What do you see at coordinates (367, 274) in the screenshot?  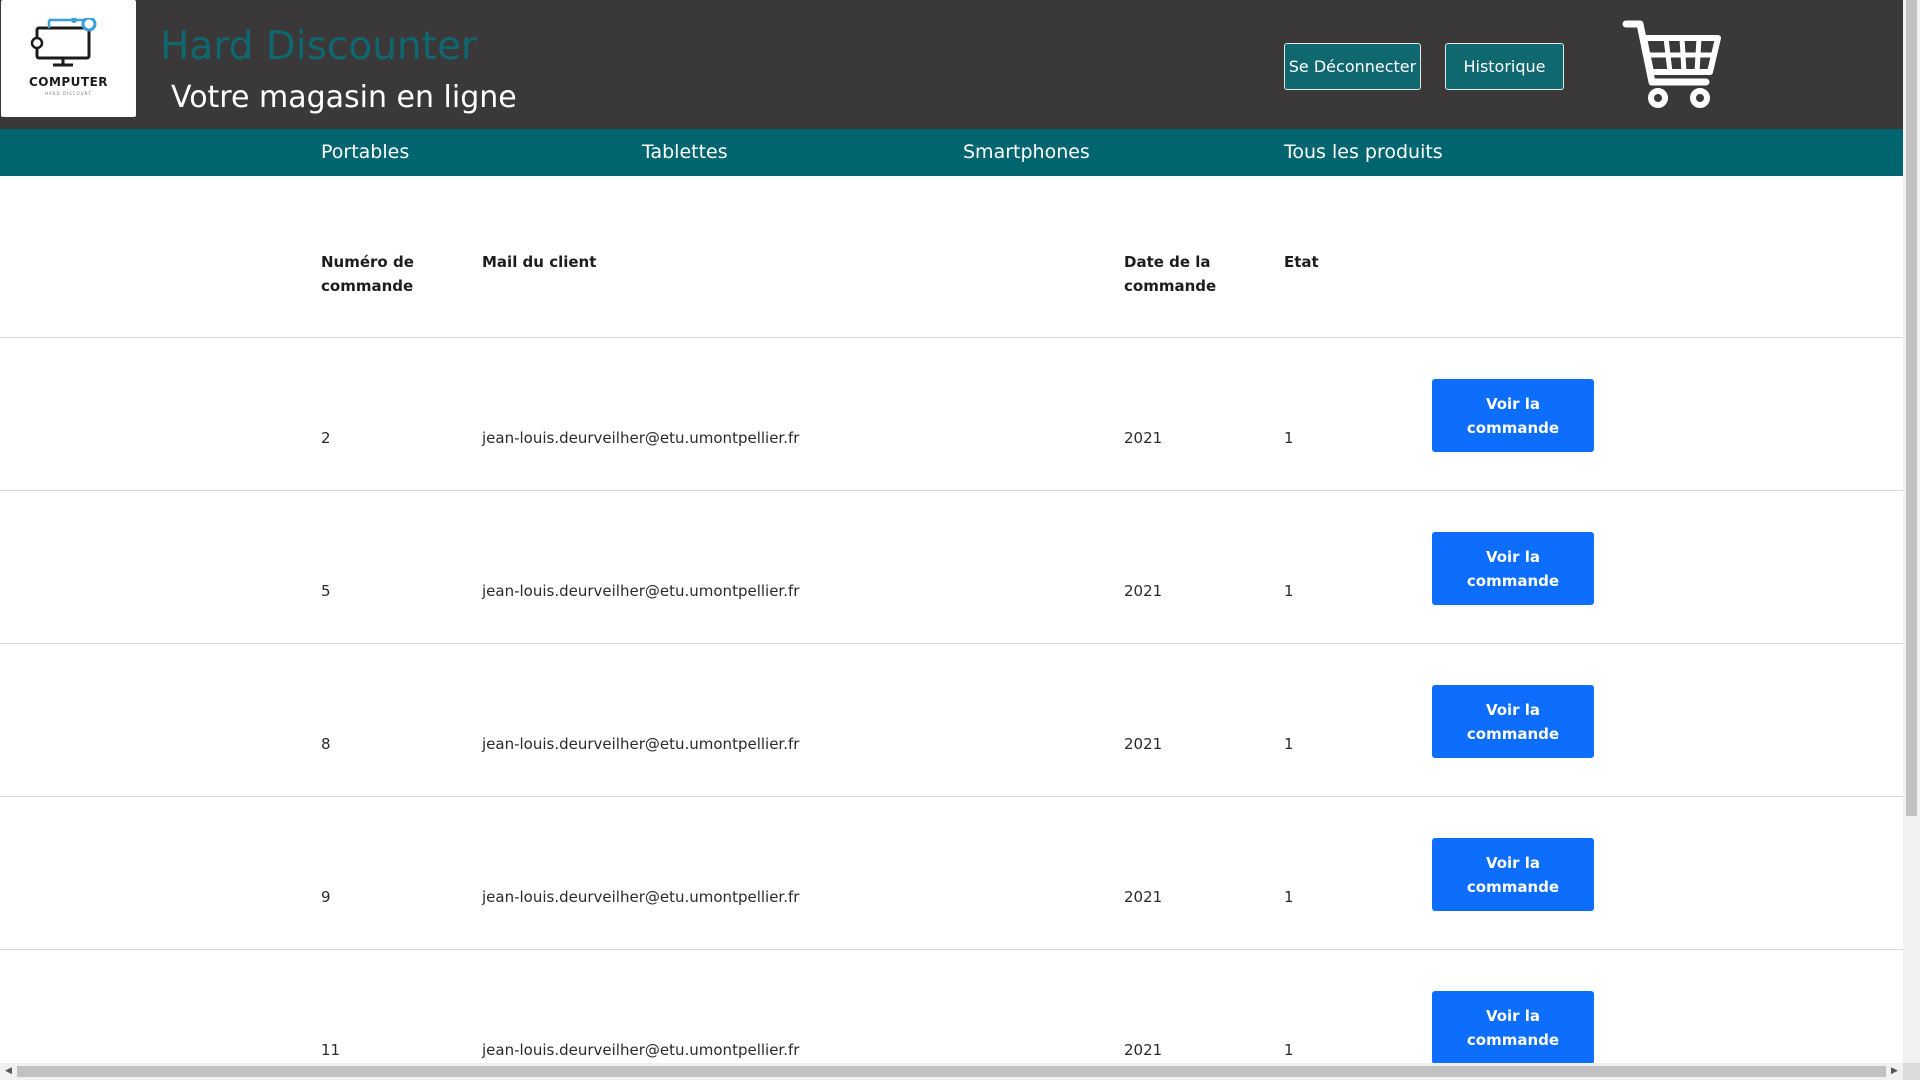 I see `column-header-order-number: Numéro de commande` at bounding box center [367, 274].